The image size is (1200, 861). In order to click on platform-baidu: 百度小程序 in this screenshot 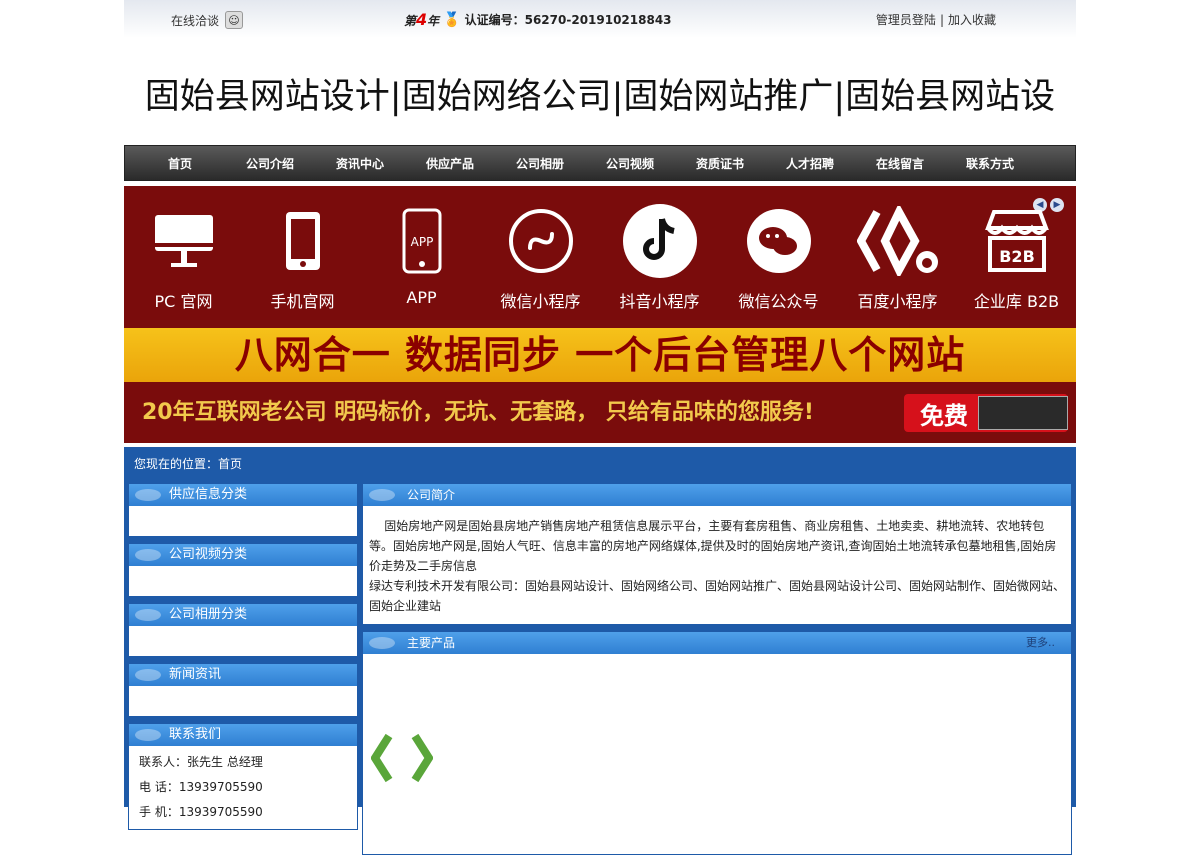, I will do `click(897, 261)`.